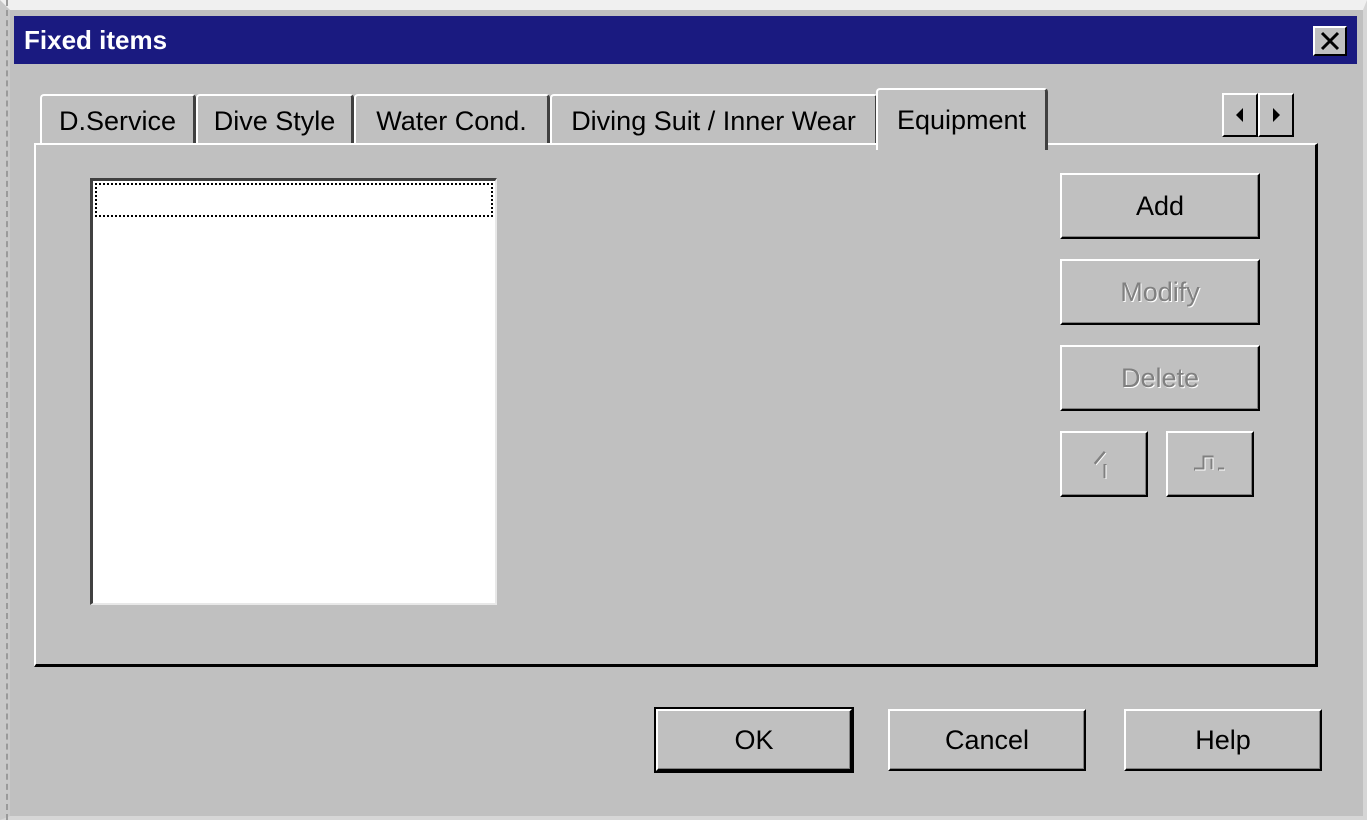 This screenshot has height=820, width=1367. I want to click on tab-scroll-left-button, so click(1240, 115).